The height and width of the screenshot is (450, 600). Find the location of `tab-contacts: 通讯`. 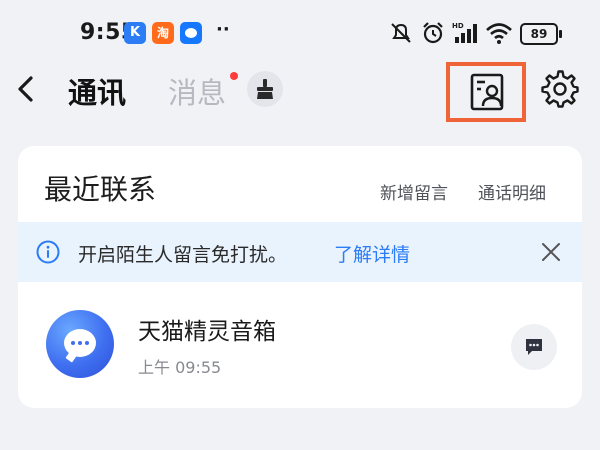

tab-contacts: 通讯 is located at coordinates (97, 91).